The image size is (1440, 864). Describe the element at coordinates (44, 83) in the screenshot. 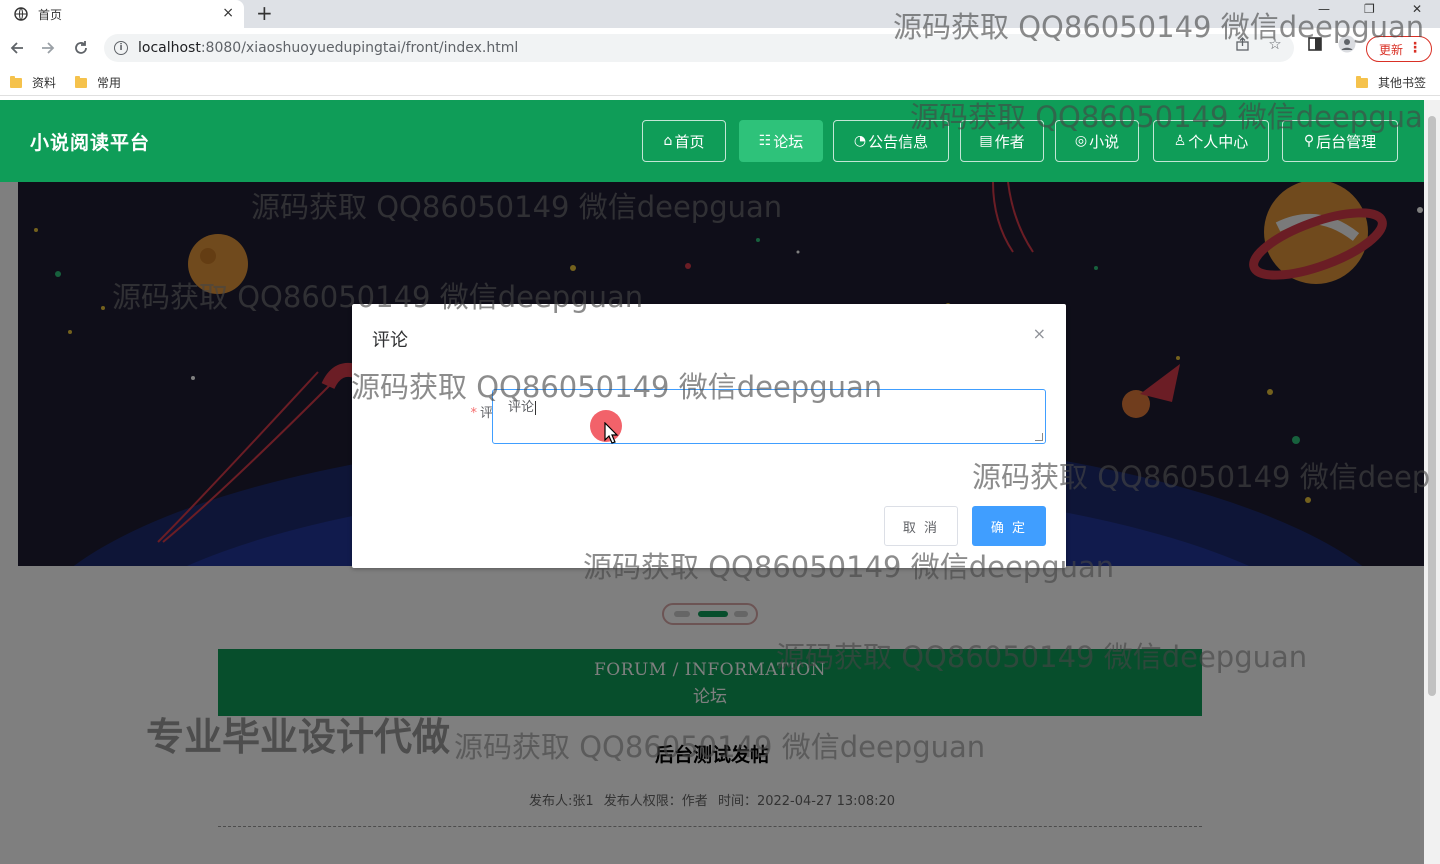

I see `bookmark-label: 资料` at that location.